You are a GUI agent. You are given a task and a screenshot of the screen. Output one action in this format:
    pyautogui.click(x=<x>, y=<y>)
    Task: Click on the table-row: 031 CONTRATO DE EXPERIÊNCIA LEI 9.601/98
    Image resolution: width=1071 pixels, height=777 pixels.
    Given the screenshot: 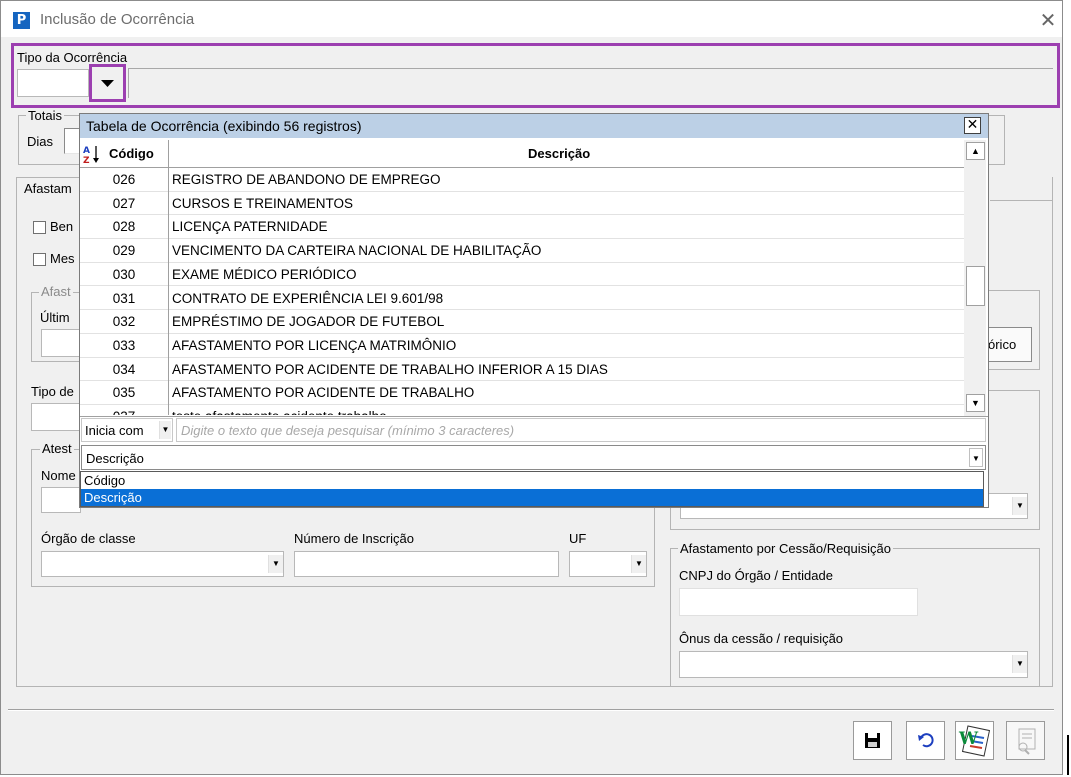 What is the action you would take?
    pyautogui.click(x=522, y=298)
    